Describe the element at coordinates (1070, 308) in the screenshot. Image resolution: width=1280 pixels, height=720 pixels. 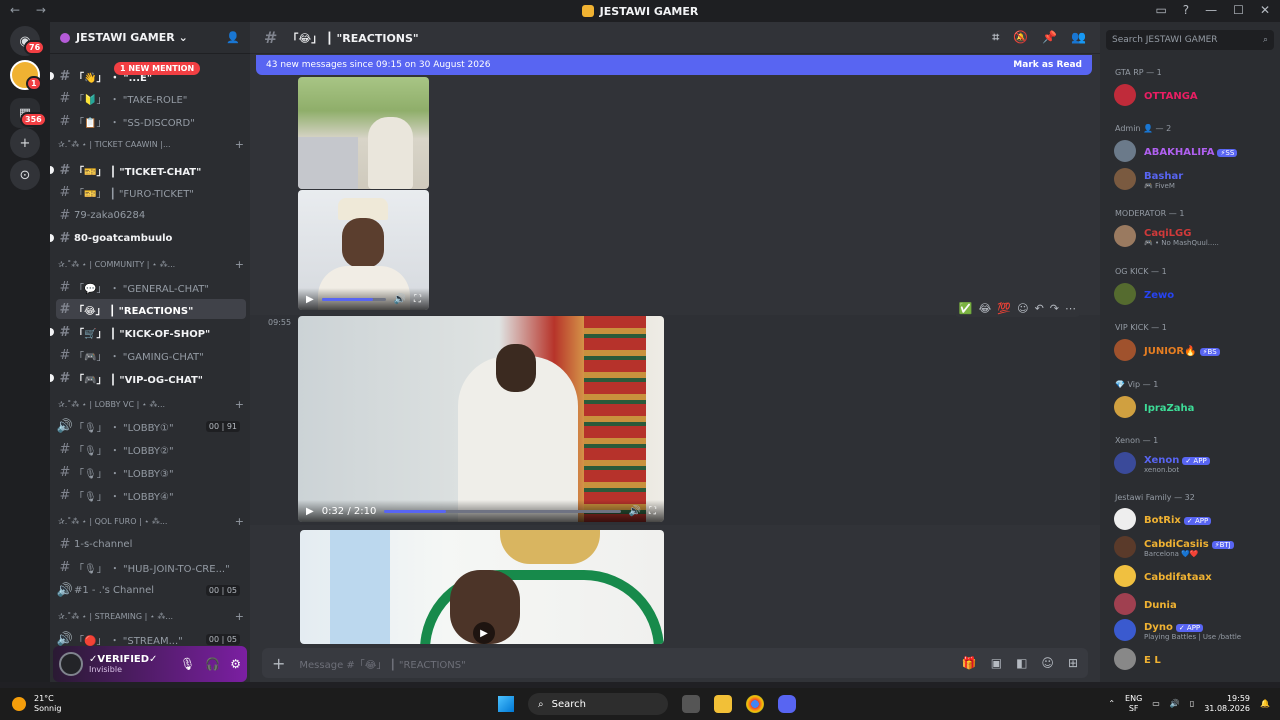
I see `more-icon: ⋯` at that location.